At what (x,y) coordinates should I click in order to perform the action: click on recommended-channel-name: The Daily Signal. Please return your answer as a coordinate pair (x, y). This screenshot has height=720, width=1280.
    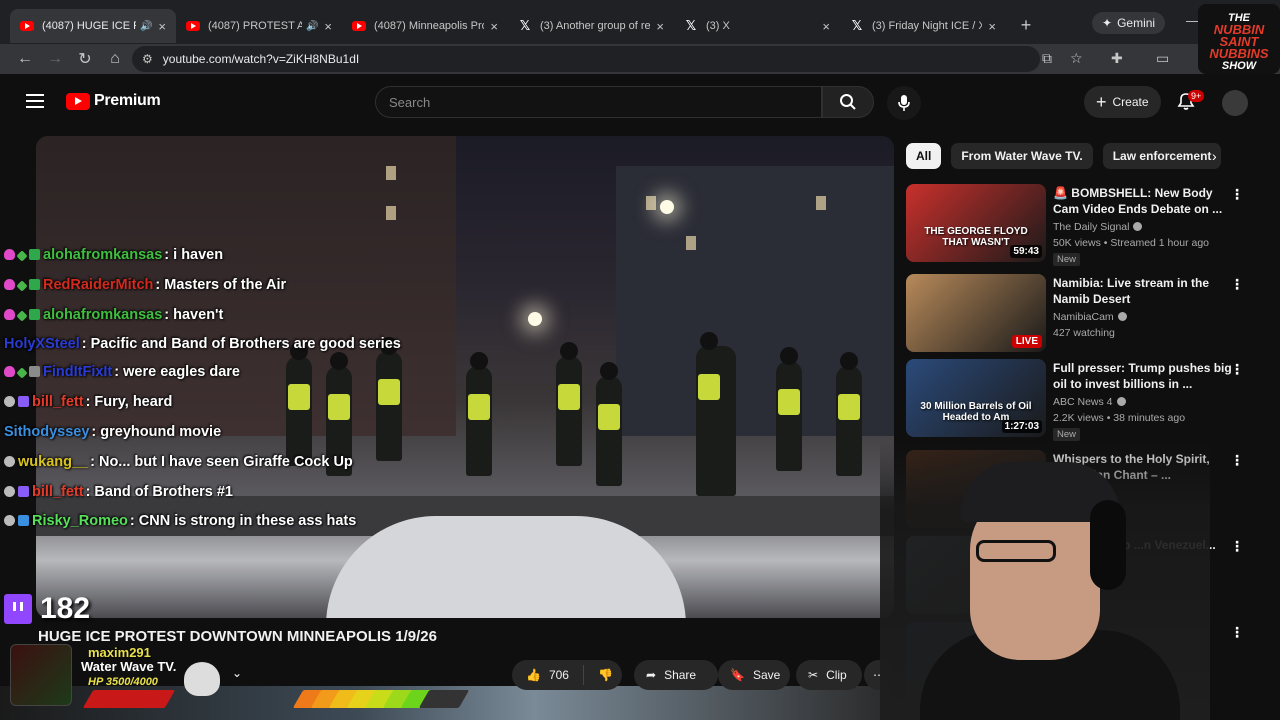
    Looking at the image, I should click on (1091, 227).